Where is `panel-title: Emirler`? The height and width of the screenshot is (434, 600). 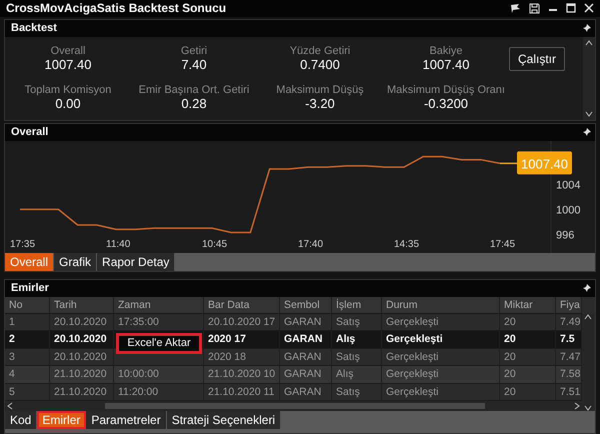 panel-title: Emirler is located at coordinates (30, 288).